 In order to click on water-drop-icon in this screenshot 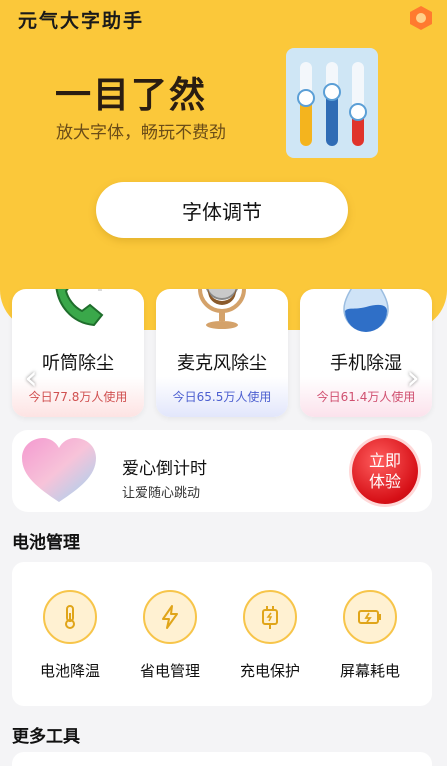, I will do `click(366, 310)`.